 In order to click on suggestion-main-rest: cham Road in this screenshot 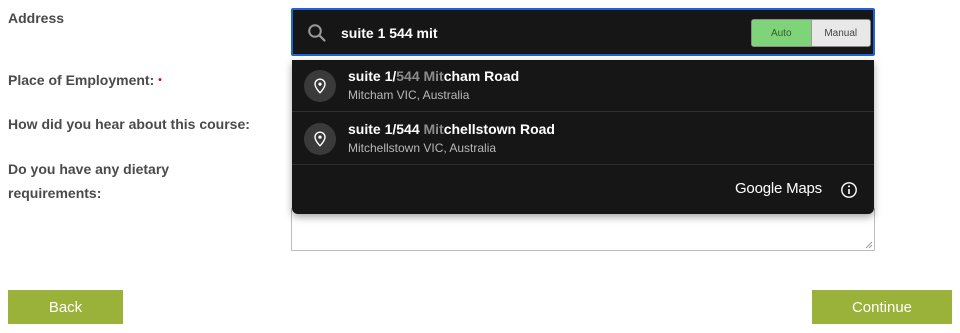, I will do `click(481, 76)`.